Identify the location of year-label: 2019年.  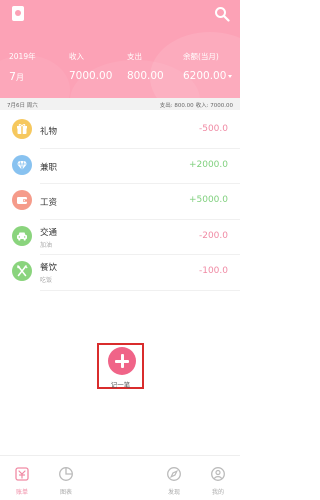
(22, 56).